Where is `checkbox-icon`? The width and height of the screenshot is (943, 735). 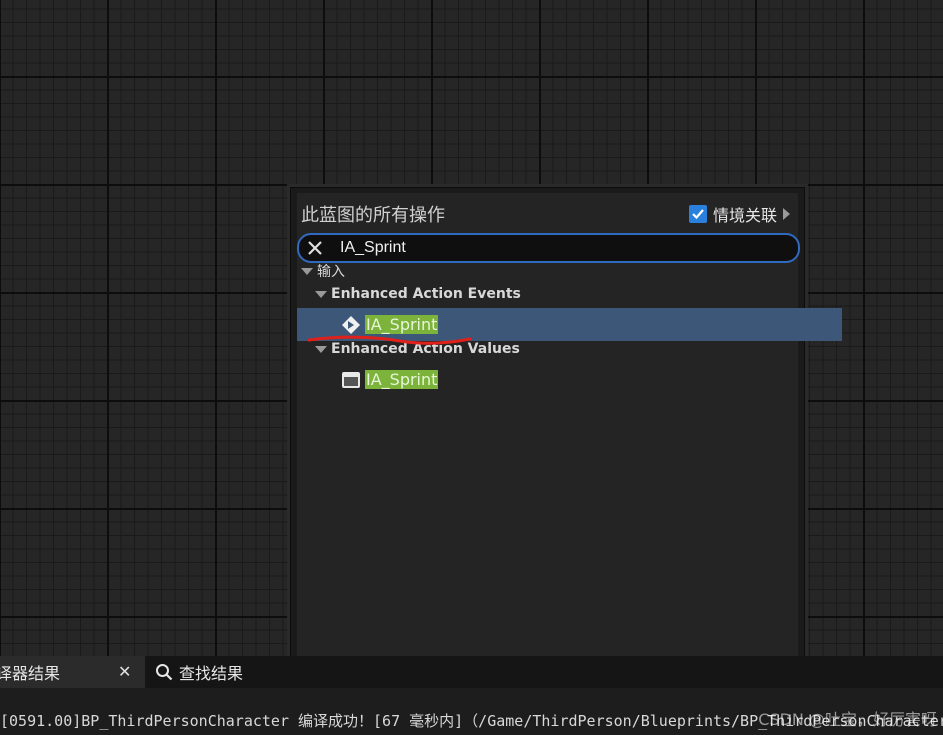 checkbox-icon is located at coordinates (697, 214).